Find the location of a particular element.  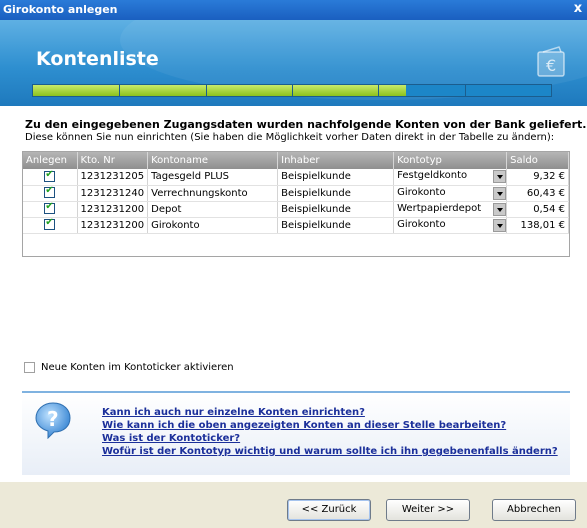

saldo-cell: 0,54 € is located at coordinates (537, 209).